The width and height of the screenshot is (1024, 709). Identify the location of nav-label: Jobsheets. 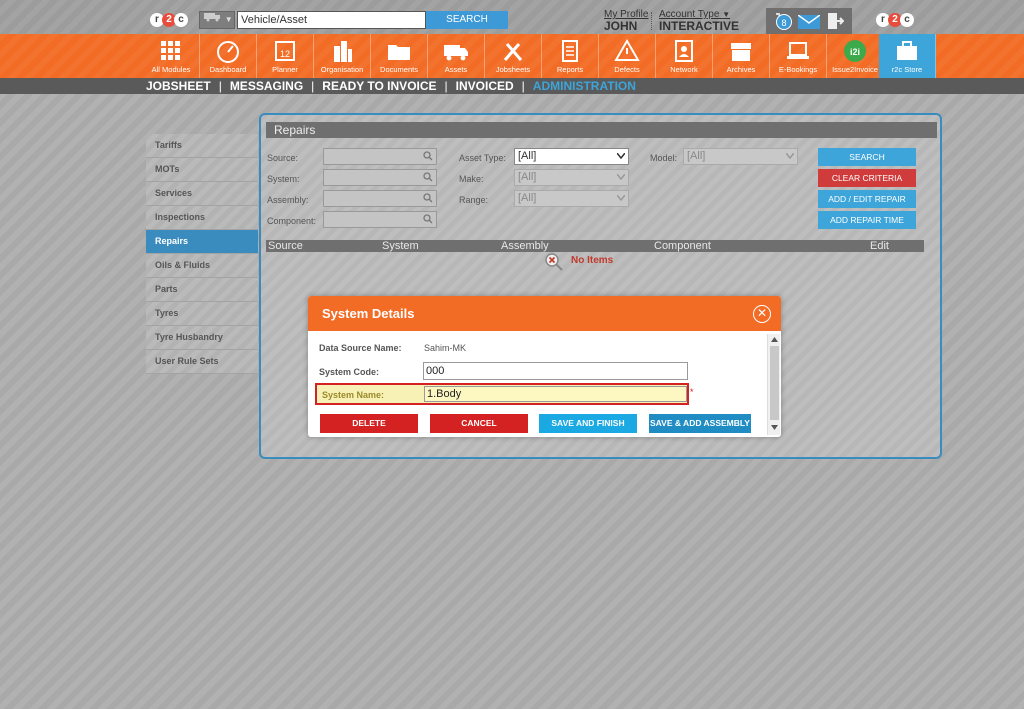
(513, 69).